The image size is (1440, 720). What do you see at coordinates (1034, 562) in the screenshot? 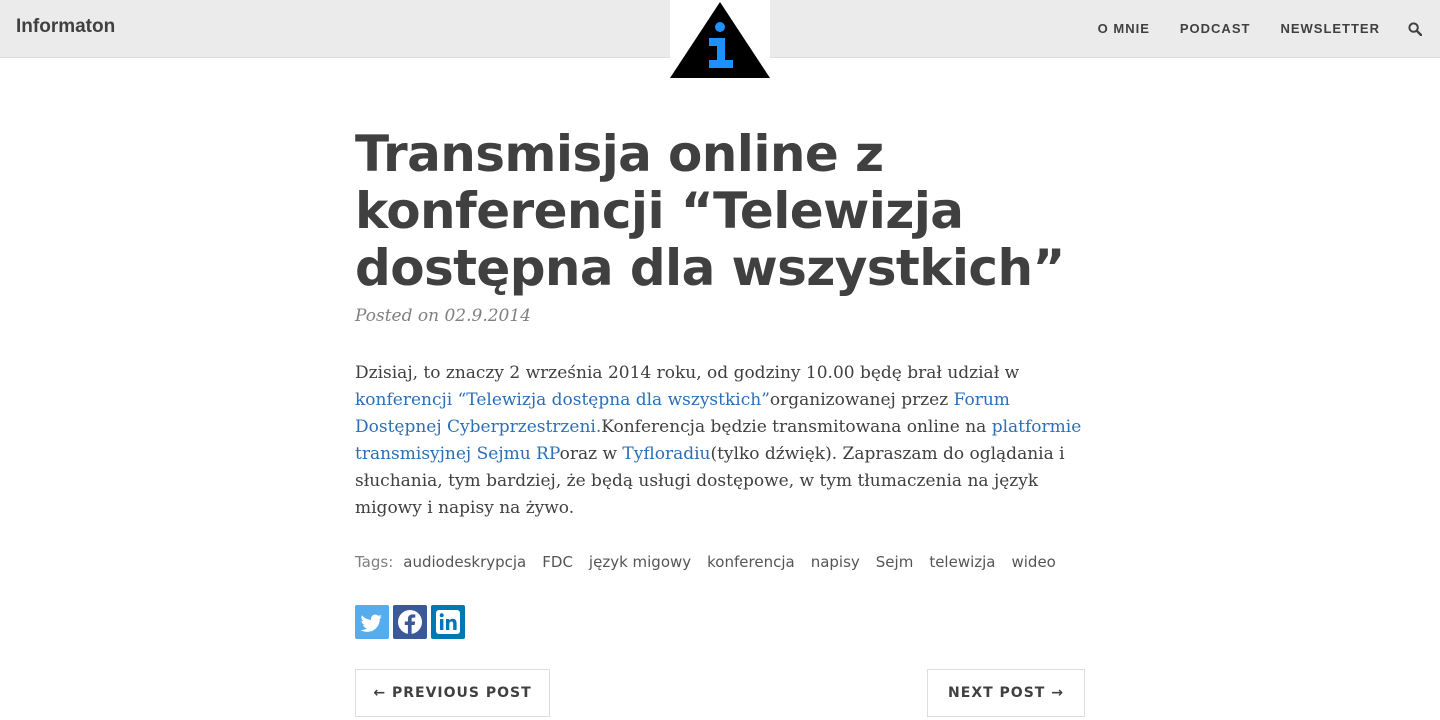
I see `tag-link: wideo` at bounding box center [1034, 562].